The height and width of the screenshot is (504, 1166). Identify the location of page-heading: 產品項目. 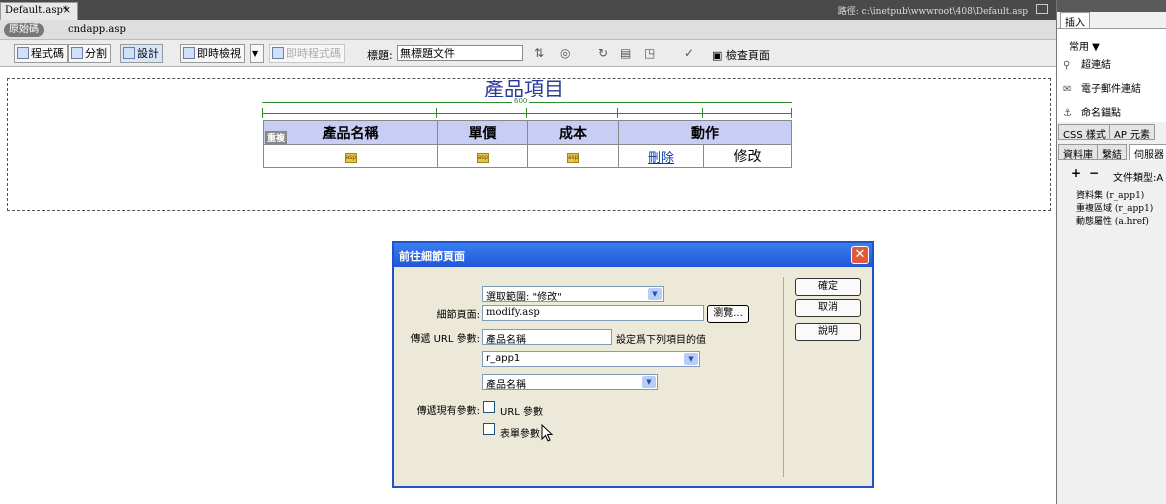
(524, 88).